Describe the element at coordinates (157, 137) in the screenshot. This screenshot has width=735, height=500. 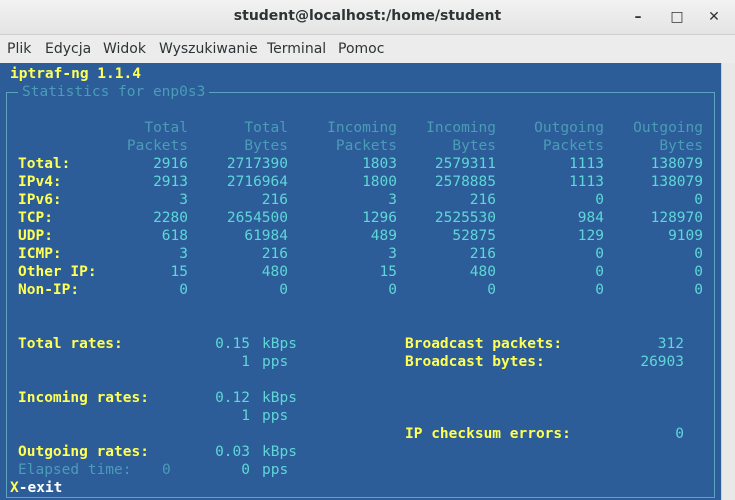
I see `header-total-packets: Total Packets` at that location.